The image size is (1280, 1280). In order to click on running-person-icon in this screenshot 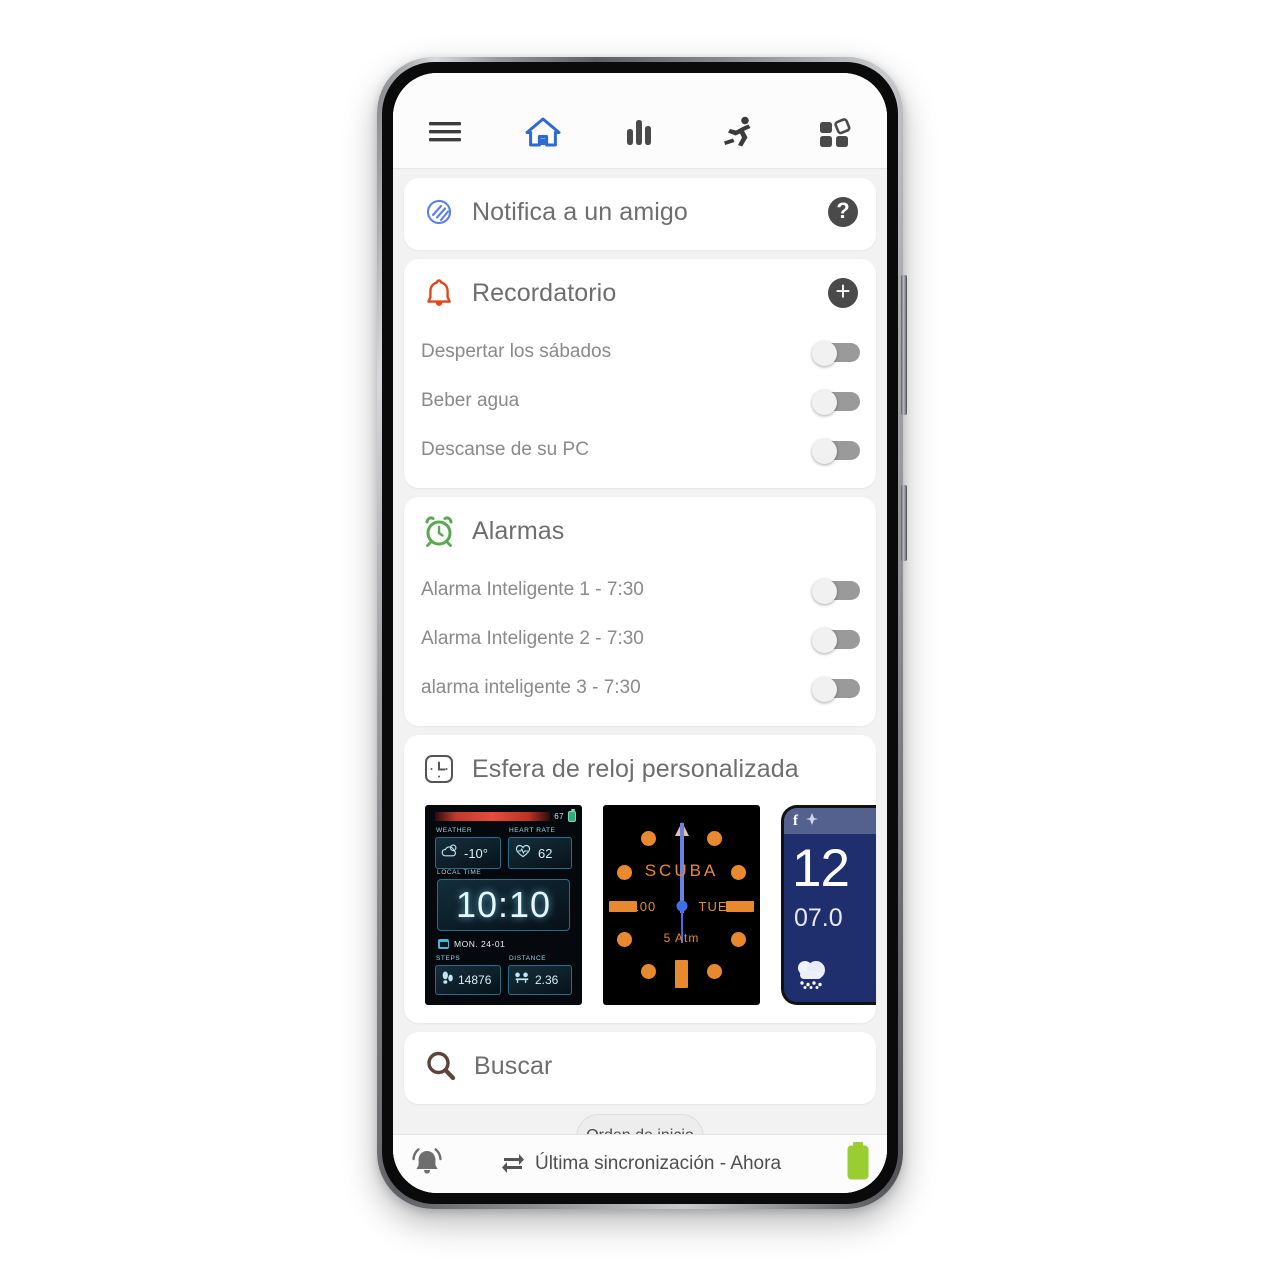, I will do `click(738, 132)`.